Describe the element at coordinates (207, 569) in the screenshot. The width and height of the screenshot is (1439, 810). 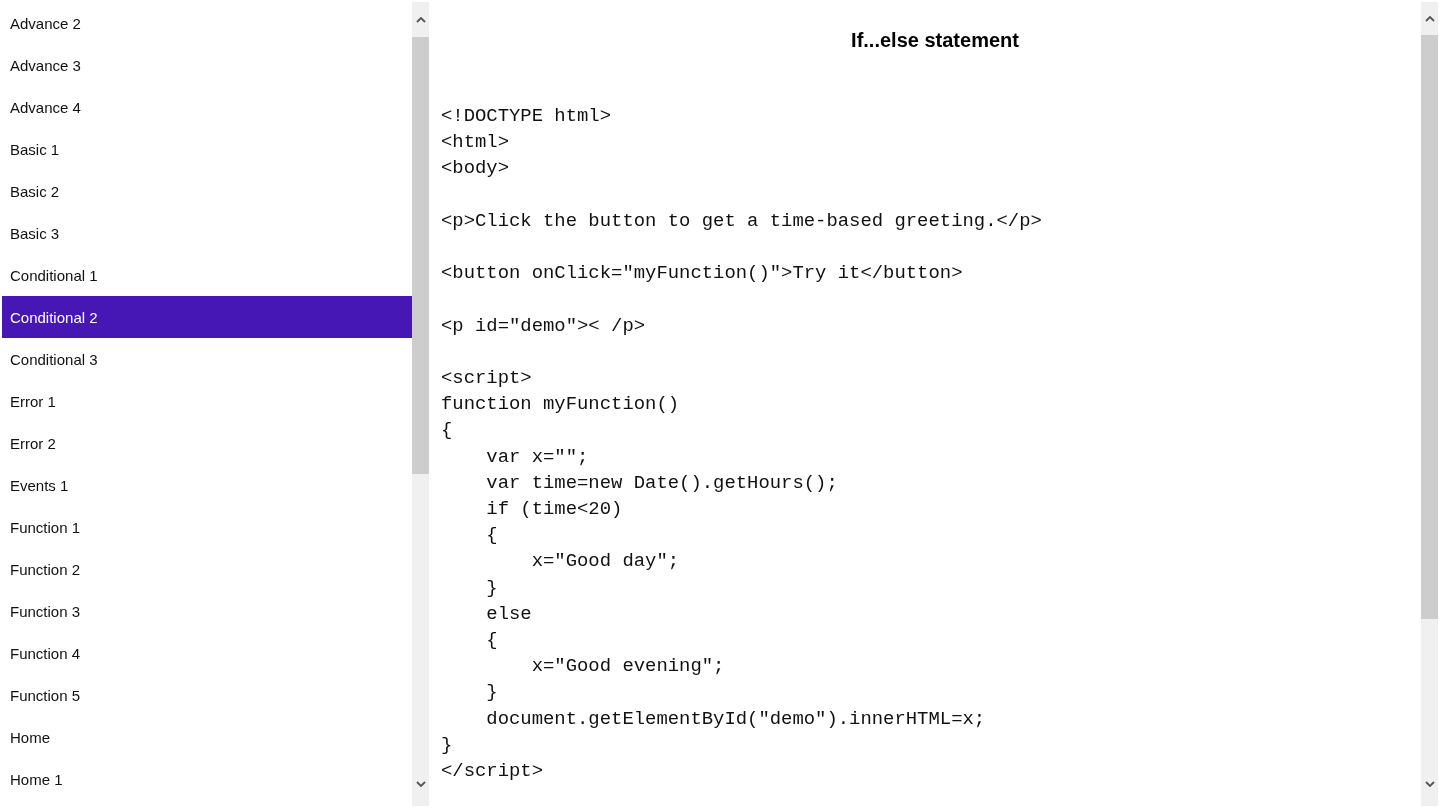
I see `sidebar-item: Function 2` at that location.